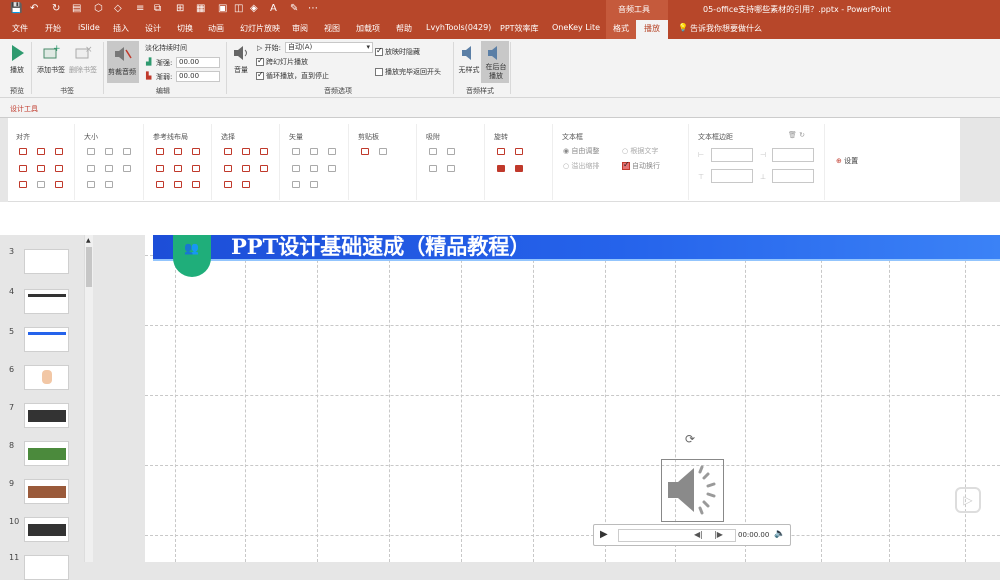 The image size is (1000, 580). I want to click on select-e-icon, so click(246, 168).